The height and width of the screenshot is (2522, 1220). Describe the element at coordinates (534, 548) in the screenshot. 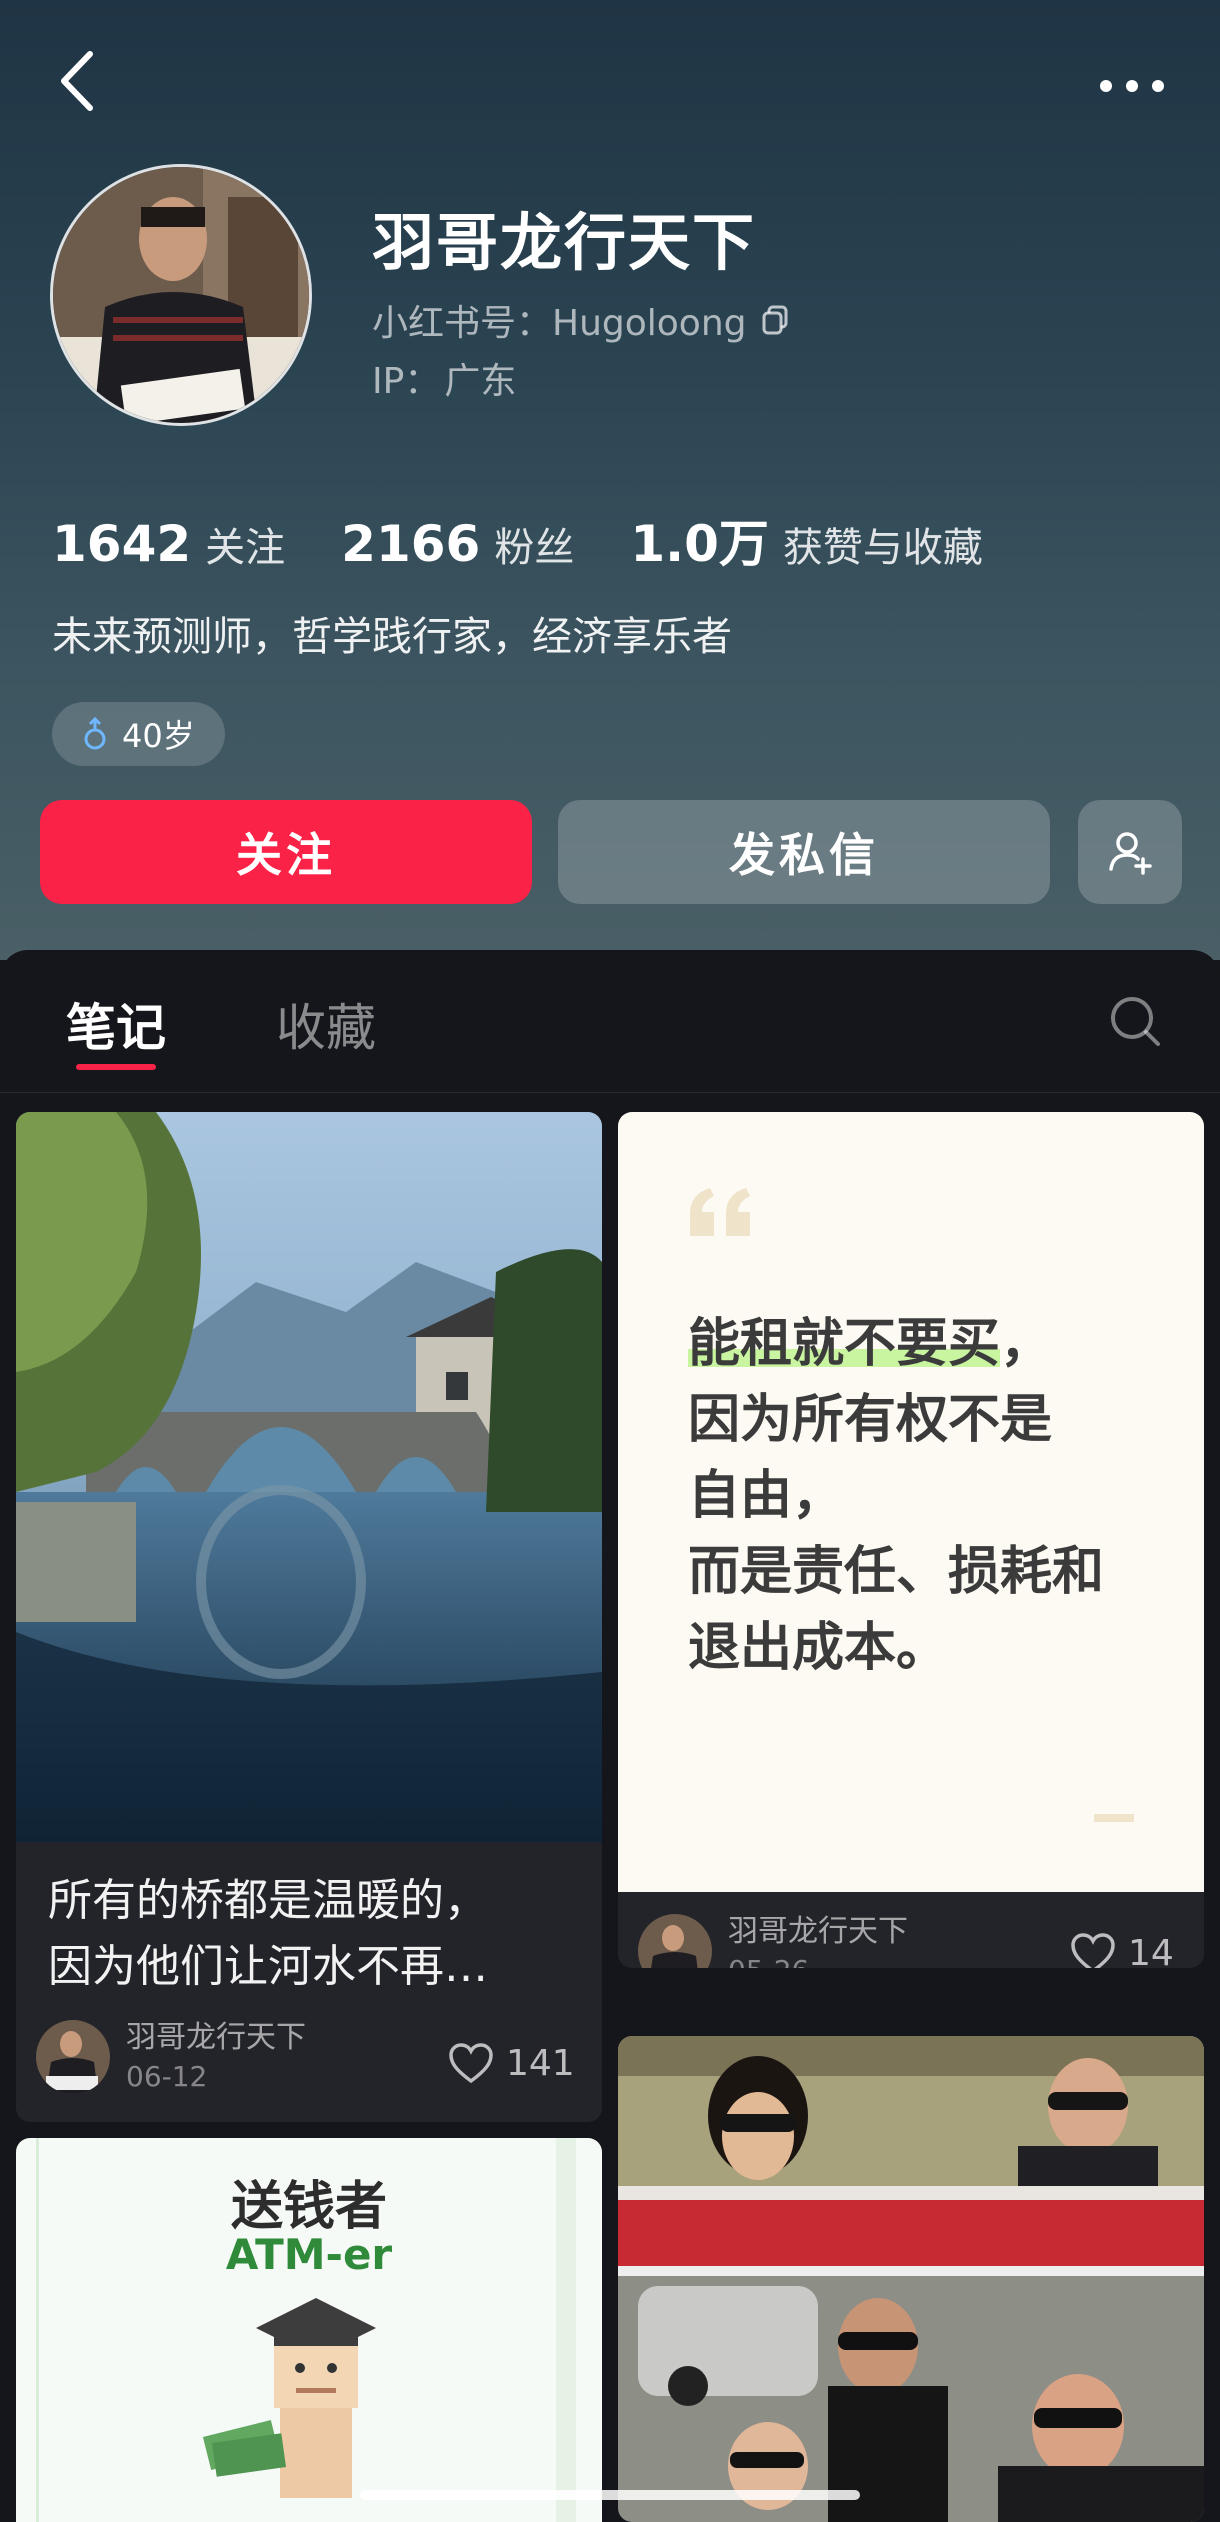

I see `stat-label: 粉丝` at that location.